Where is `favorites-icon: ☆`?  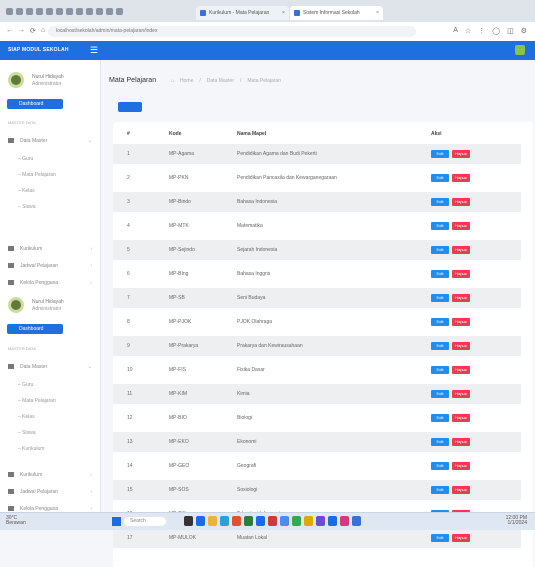
favorites-icon: ☆ is located at coordinates (468, 31).